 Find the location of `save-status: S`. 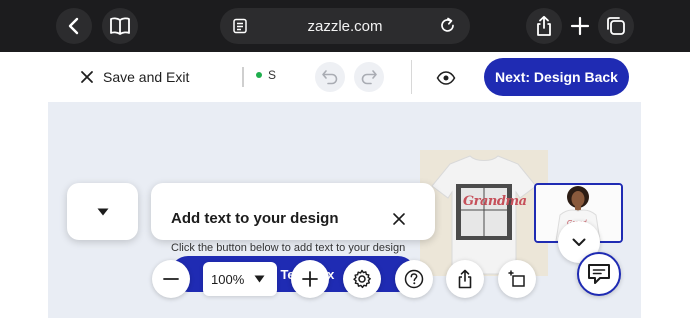

save-status: S is located at coordinates (266, 75).